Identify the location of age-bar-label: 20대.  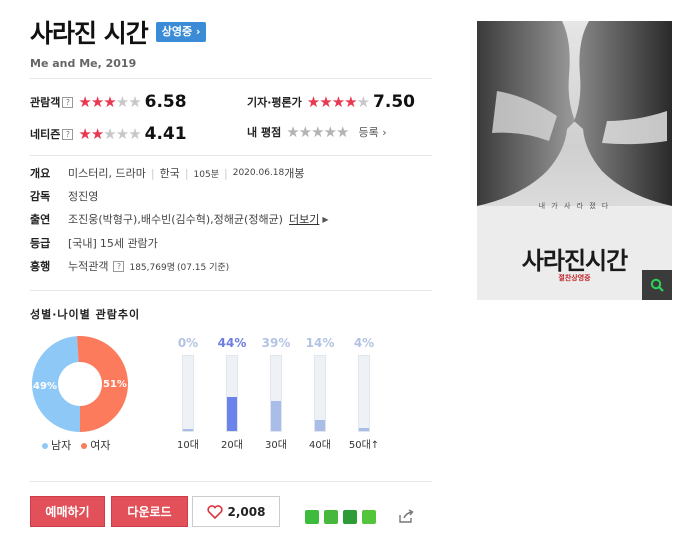
(232, 445).